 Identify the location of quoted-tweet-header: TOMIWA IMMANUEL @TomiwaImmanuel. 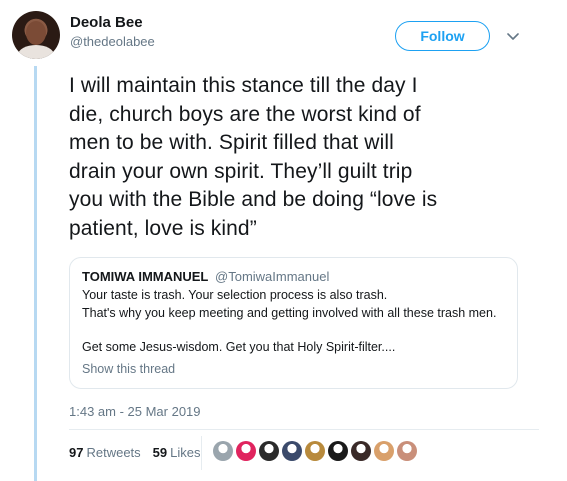
(293, 277).